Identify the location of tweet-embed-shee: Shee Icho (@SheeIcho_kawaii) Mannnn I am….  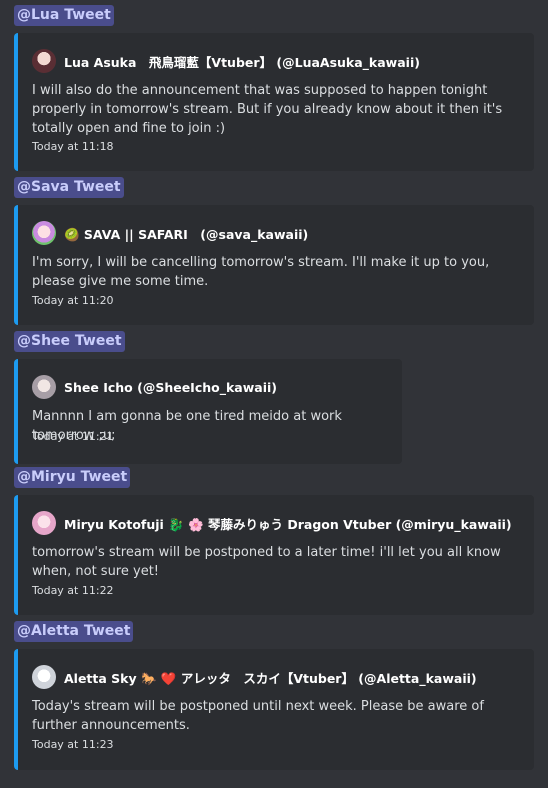
(208, 411).